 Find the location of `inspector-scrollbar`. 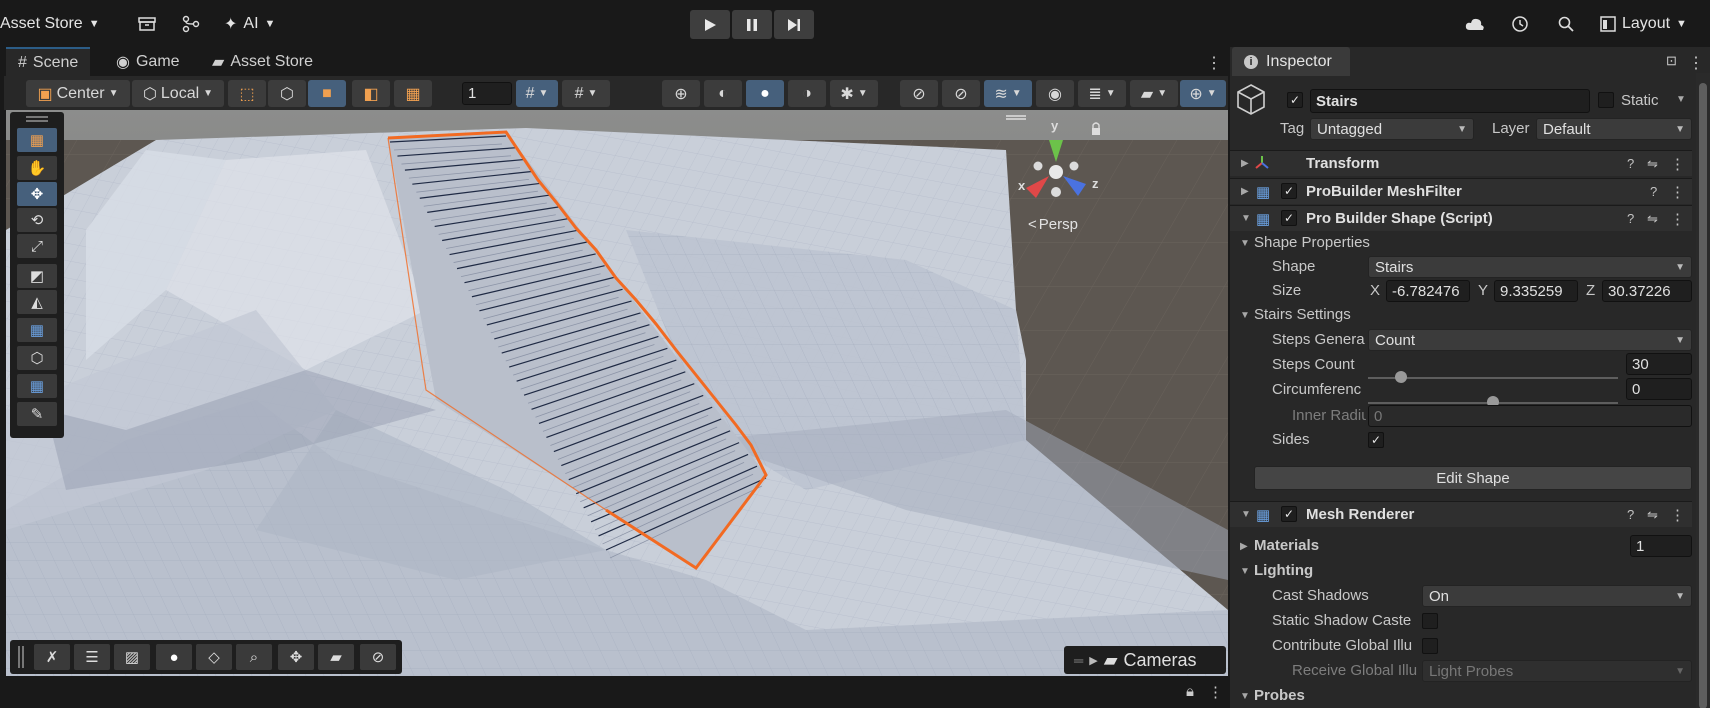

inspector-scrollbar is located at coordinates (1703, 390).